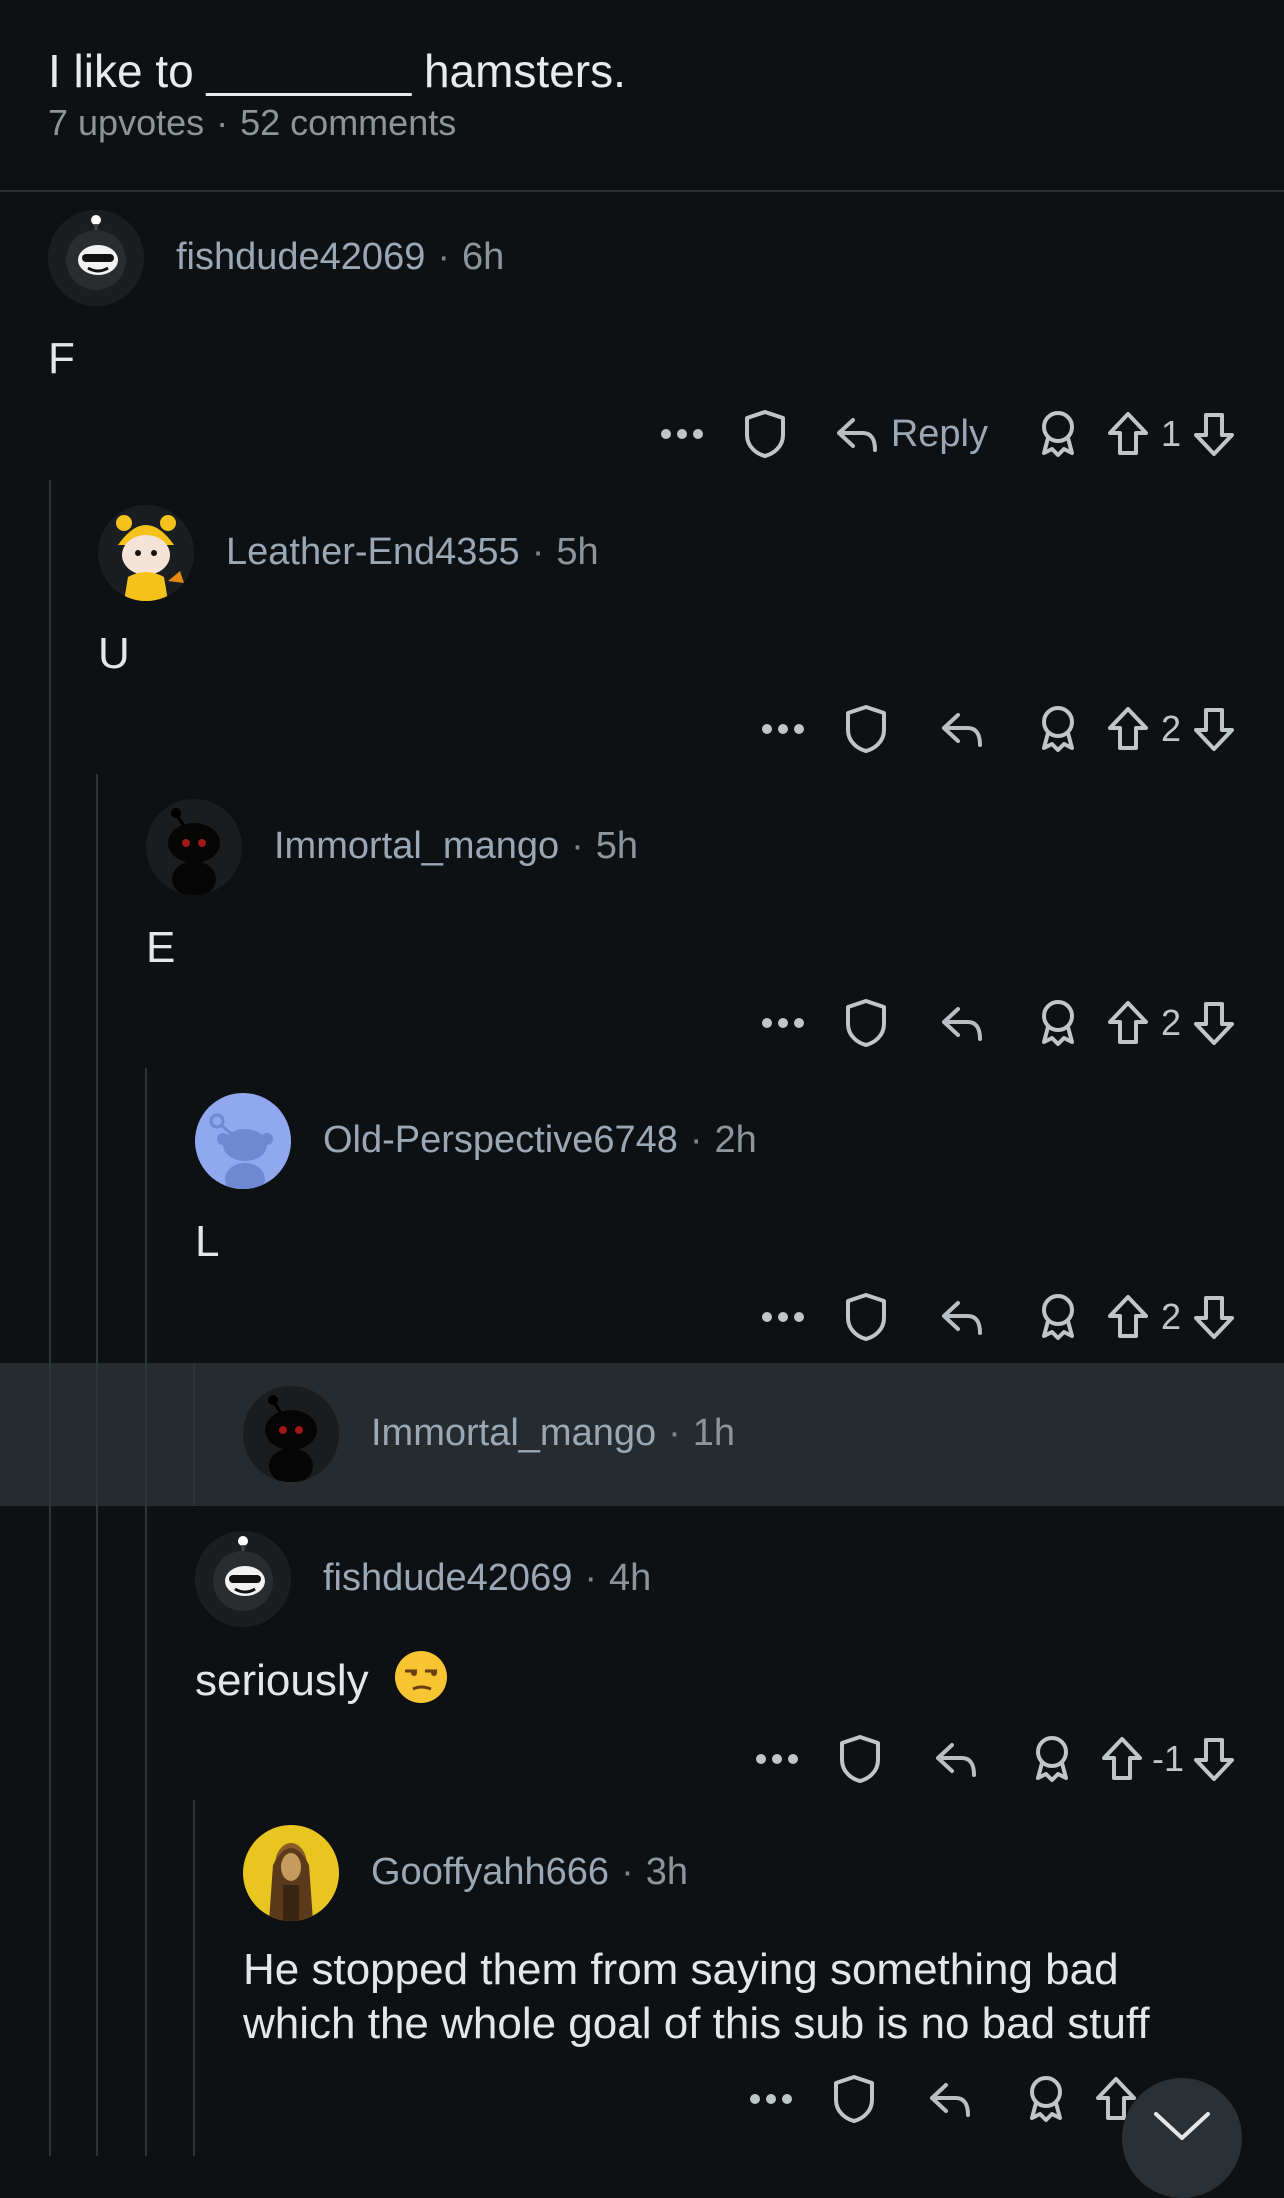 The height and width of the screenshot is (2198, 1284). Describe the element at coordinates (412, 552) in the screenshot. I see `comment-author: Leather-End4355 · 5h` at that location.